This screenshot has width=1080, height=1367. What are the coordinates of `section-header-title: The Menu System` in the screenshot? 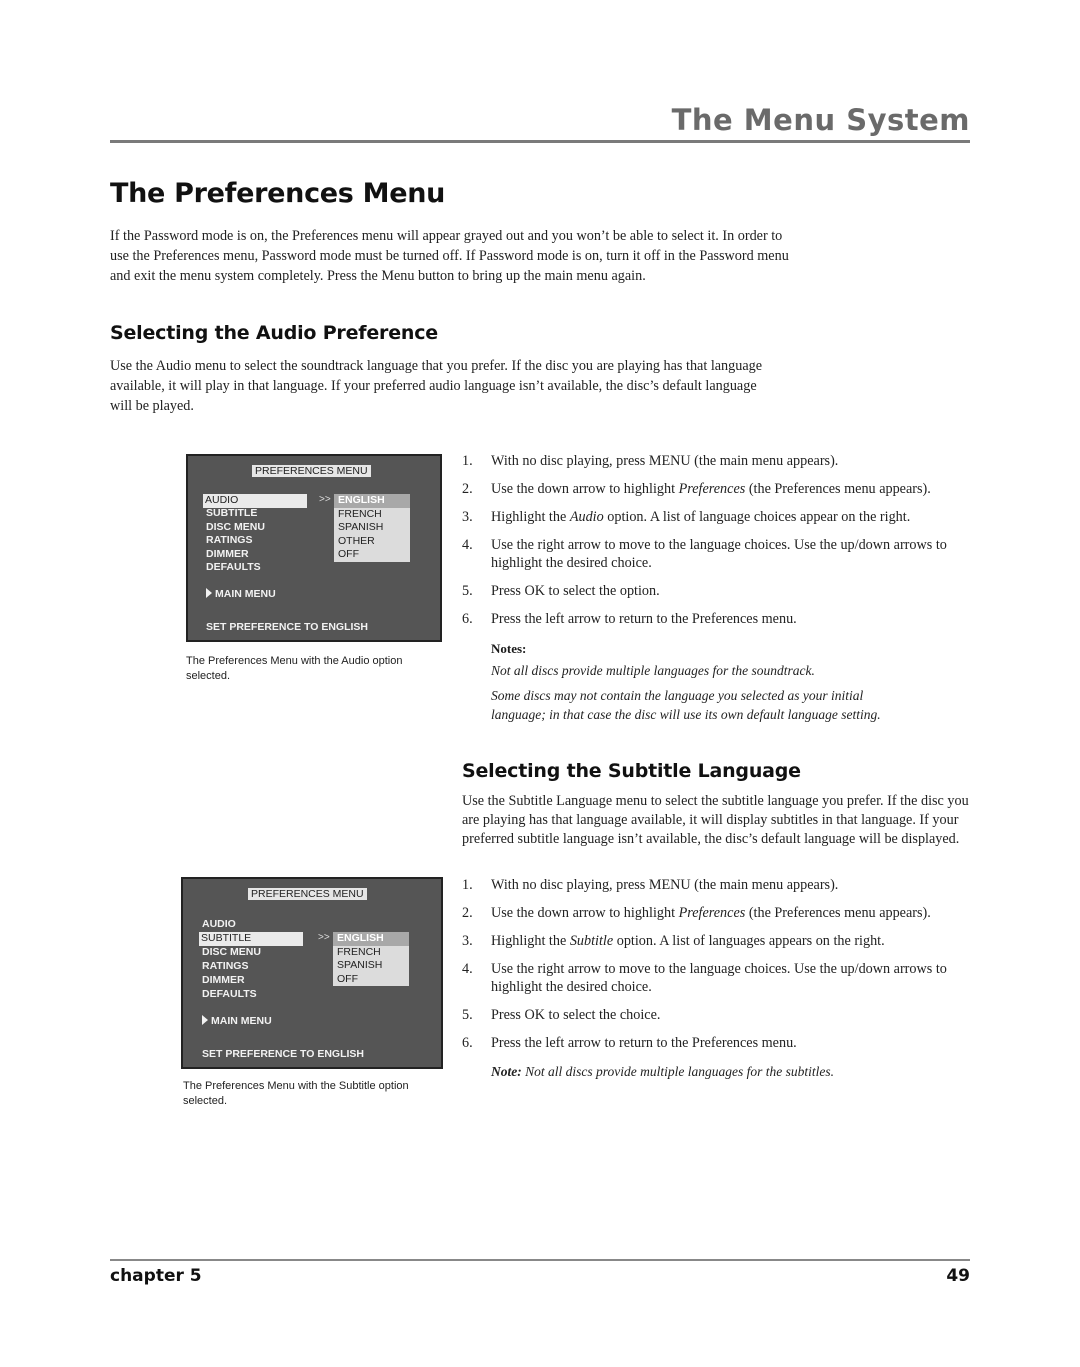 It's located at (820, 120).